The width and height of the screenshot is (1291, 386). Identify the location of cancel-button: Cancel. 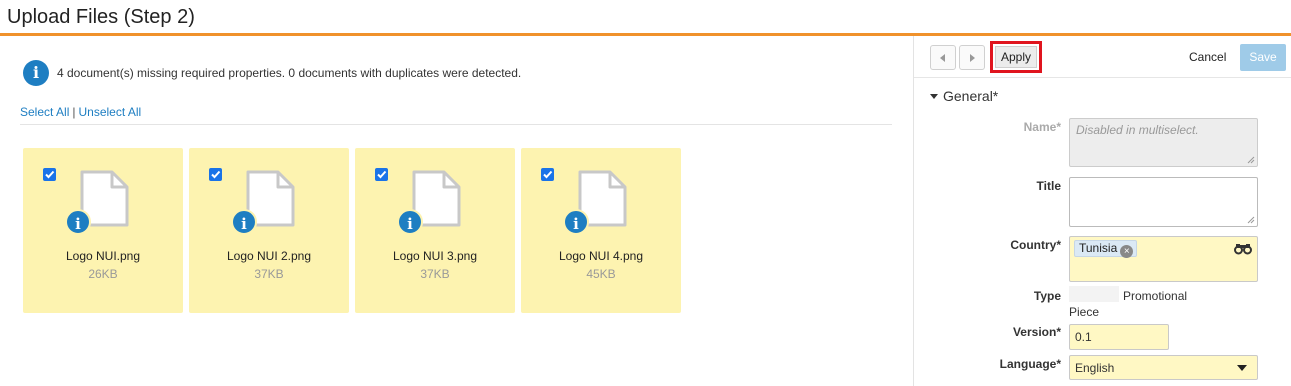
(1207, 57).